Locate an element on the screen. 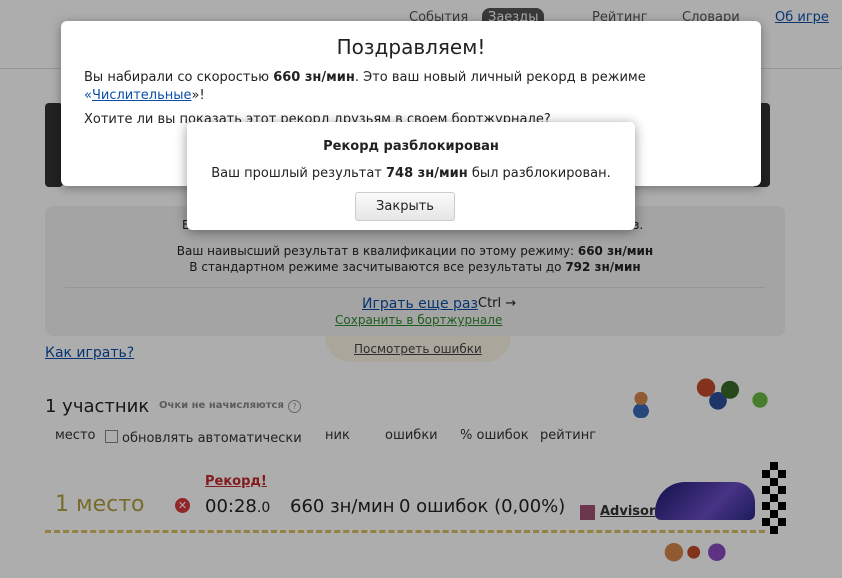  close-button: Закрыть is located at coordinates (405, 206).